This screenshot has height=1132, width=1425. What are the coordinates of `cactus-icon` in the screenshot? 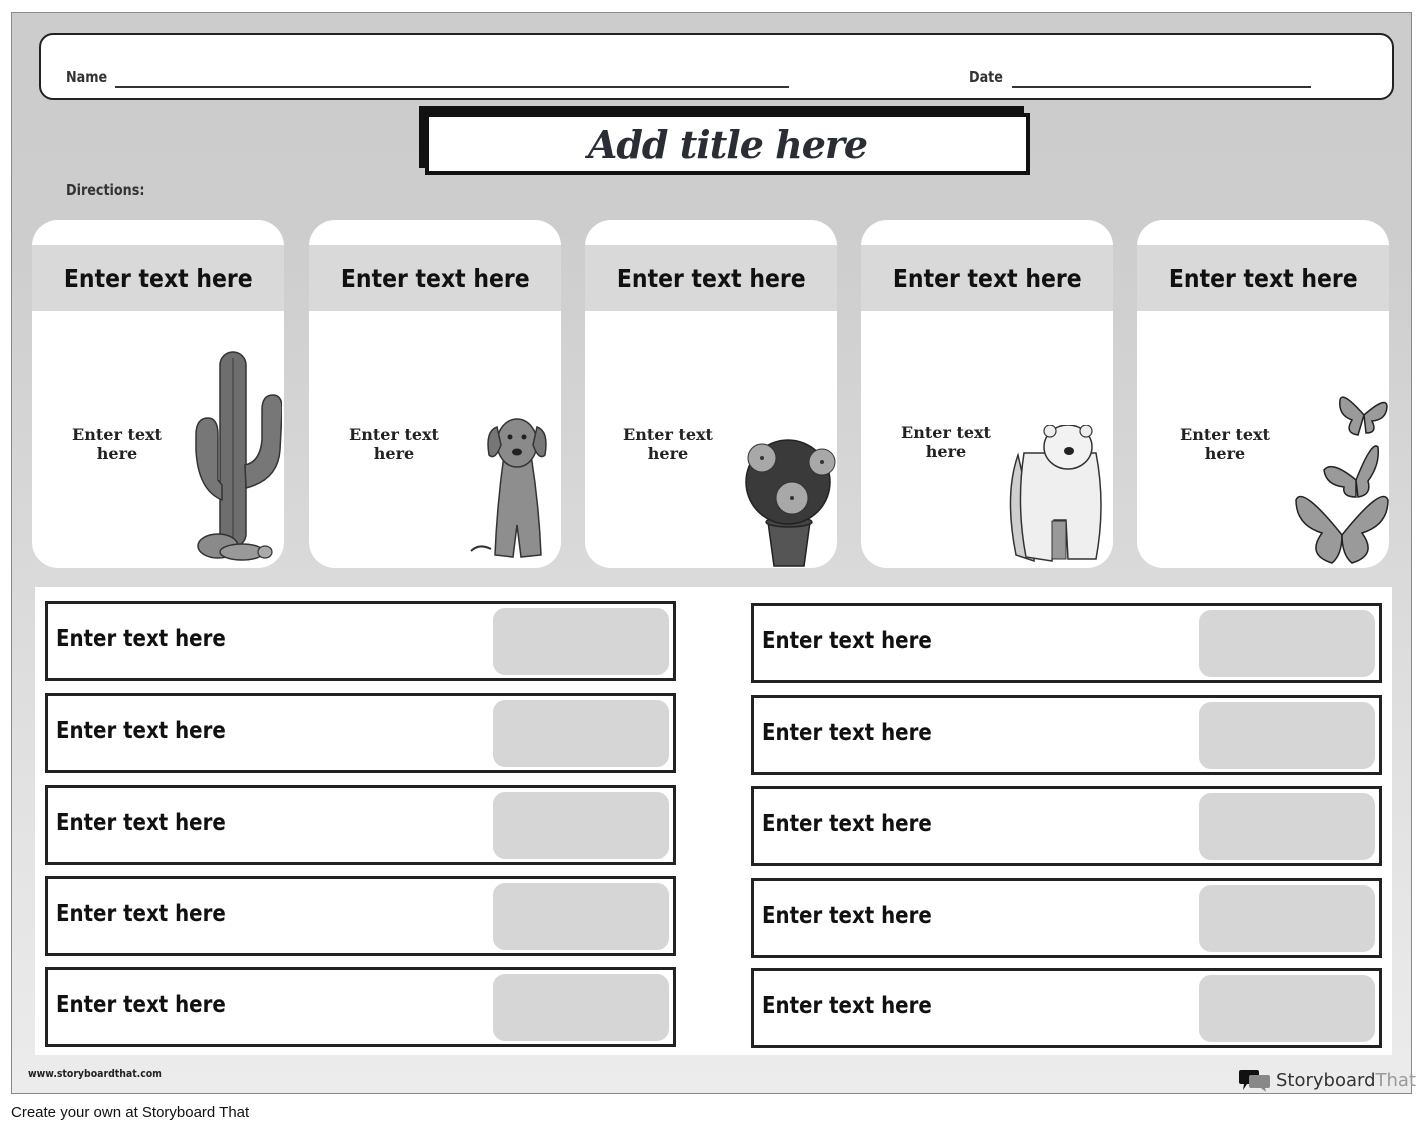 It's located at (238, 456).